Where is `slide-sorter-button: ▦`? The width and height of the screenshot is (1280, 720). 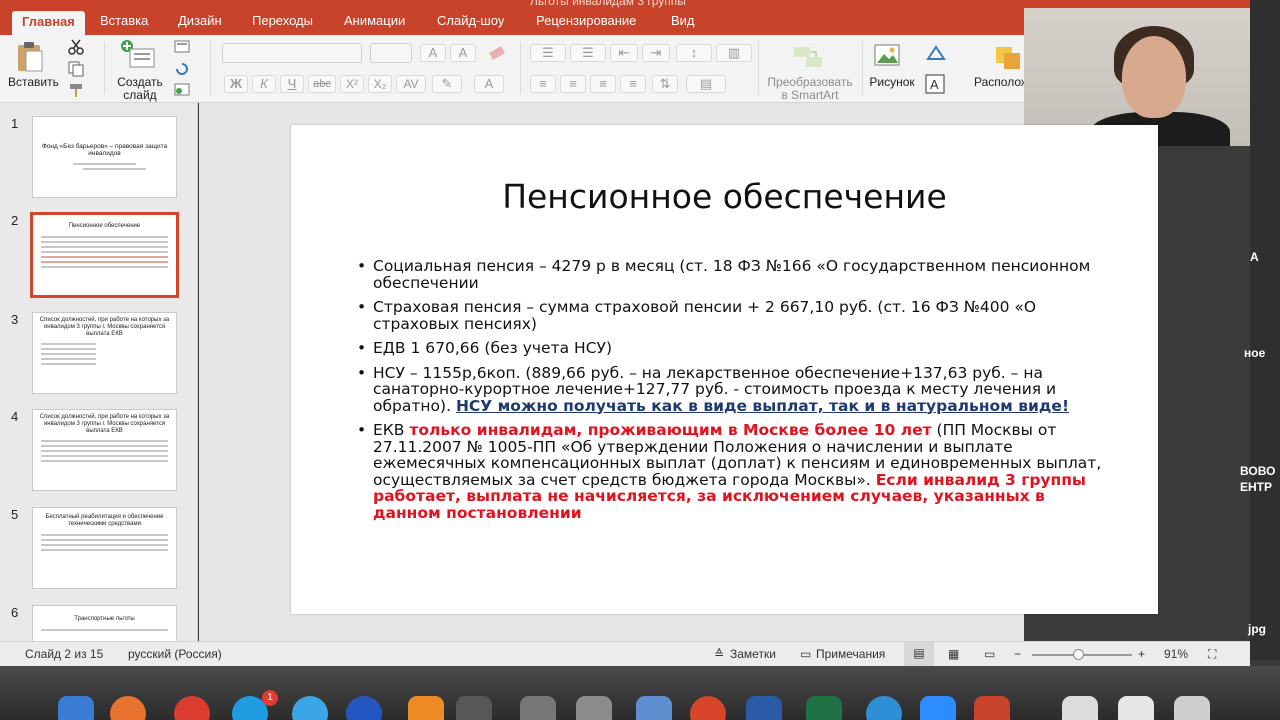
slide-sorter-button: ▦ is located at coordinates (953, 654).